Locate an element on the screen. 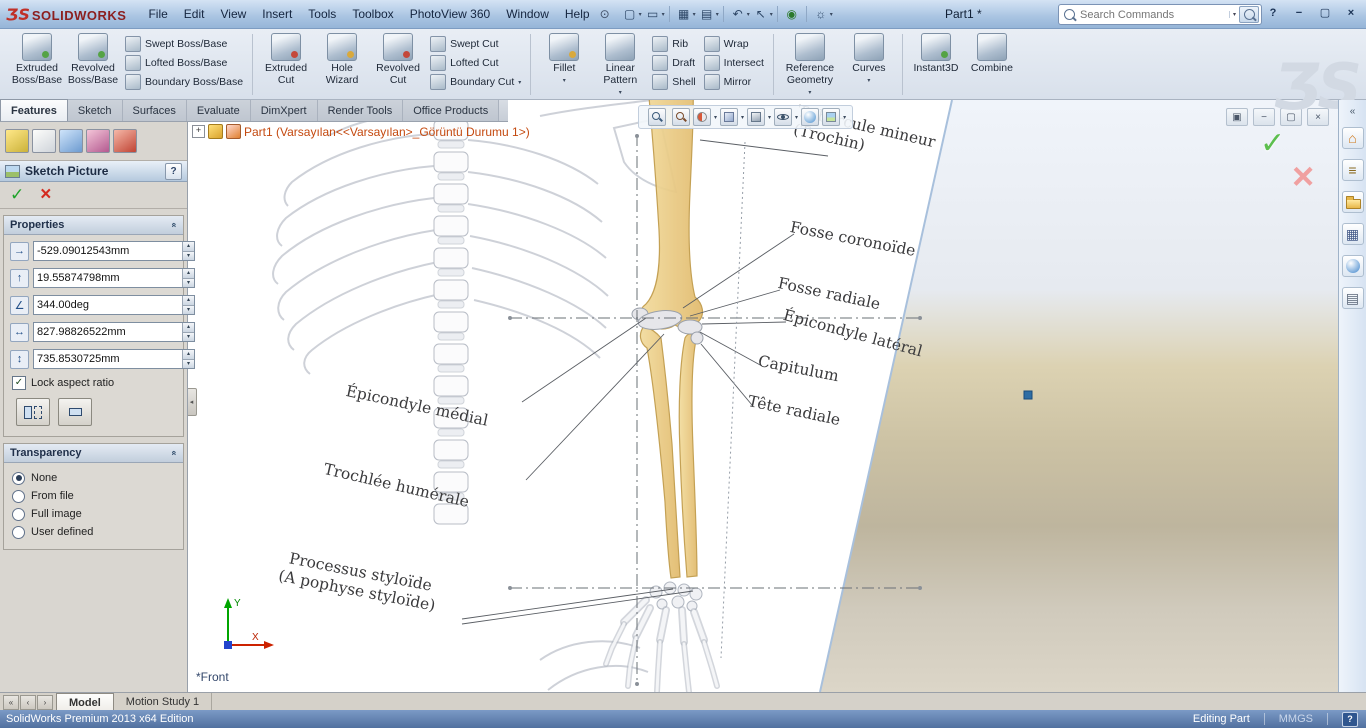 This screenshot has height=728, width=1366. open-document-icon: ▭ is located at coordinates (653, 14).